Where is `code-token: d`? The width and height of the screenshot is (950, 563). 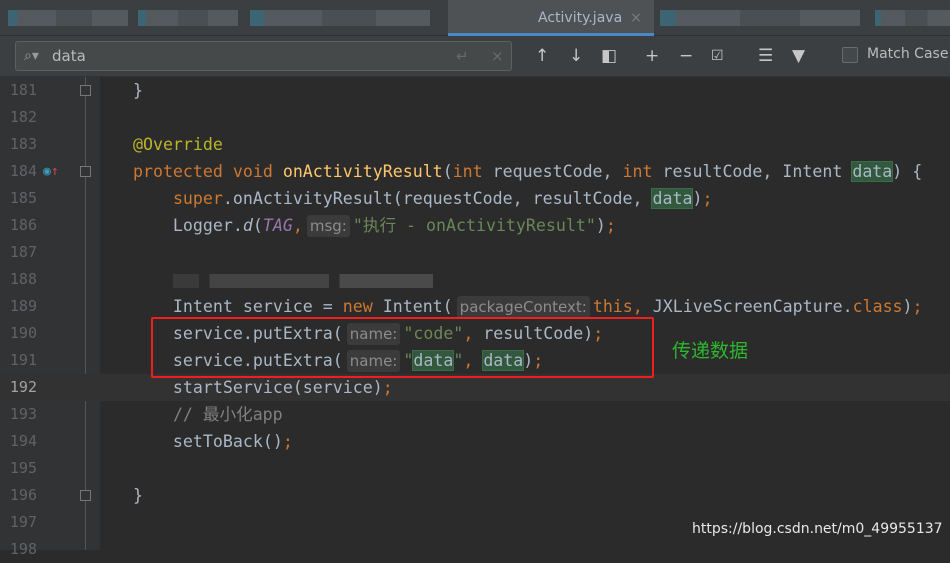 code-token: d is located at coordinates (247, 225).